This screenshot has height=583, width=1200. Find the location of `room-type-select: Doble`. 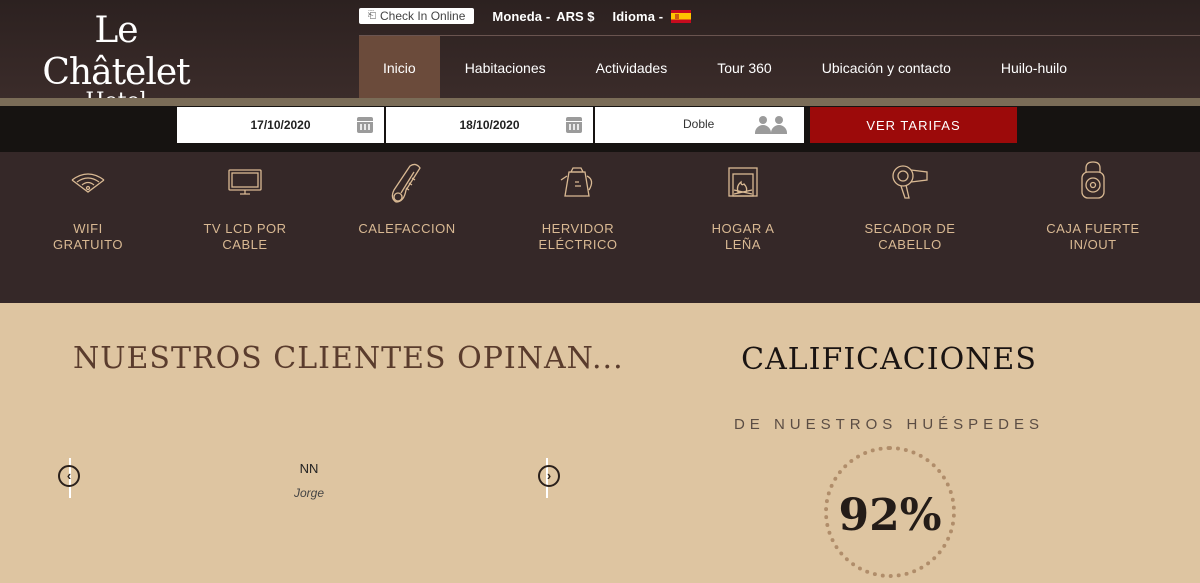

room-type-select: Doble is located at coordinates (699, 125).